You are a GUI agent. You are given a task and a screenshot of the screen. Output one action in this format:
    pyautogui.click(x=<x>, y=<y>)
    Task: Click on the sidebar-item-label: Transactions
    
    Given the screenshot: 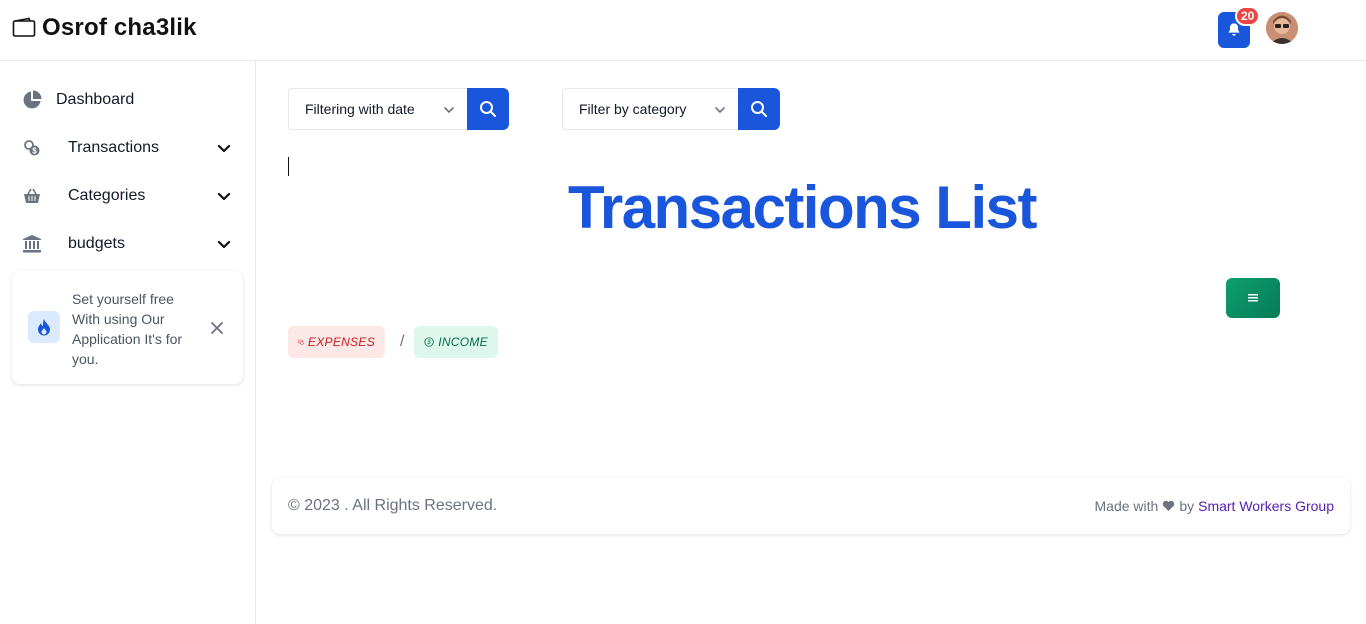 What is the action you would take?
    pyautogui.click(x=113, y=147)
    